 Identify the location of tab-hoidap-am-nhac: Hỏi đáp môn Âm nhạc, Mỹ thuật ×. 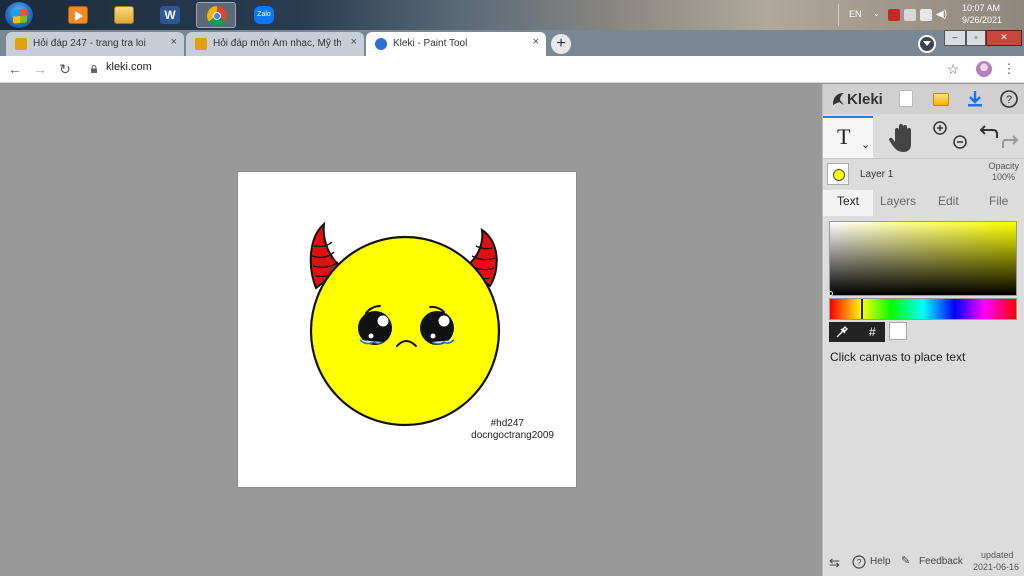
(275, 44).